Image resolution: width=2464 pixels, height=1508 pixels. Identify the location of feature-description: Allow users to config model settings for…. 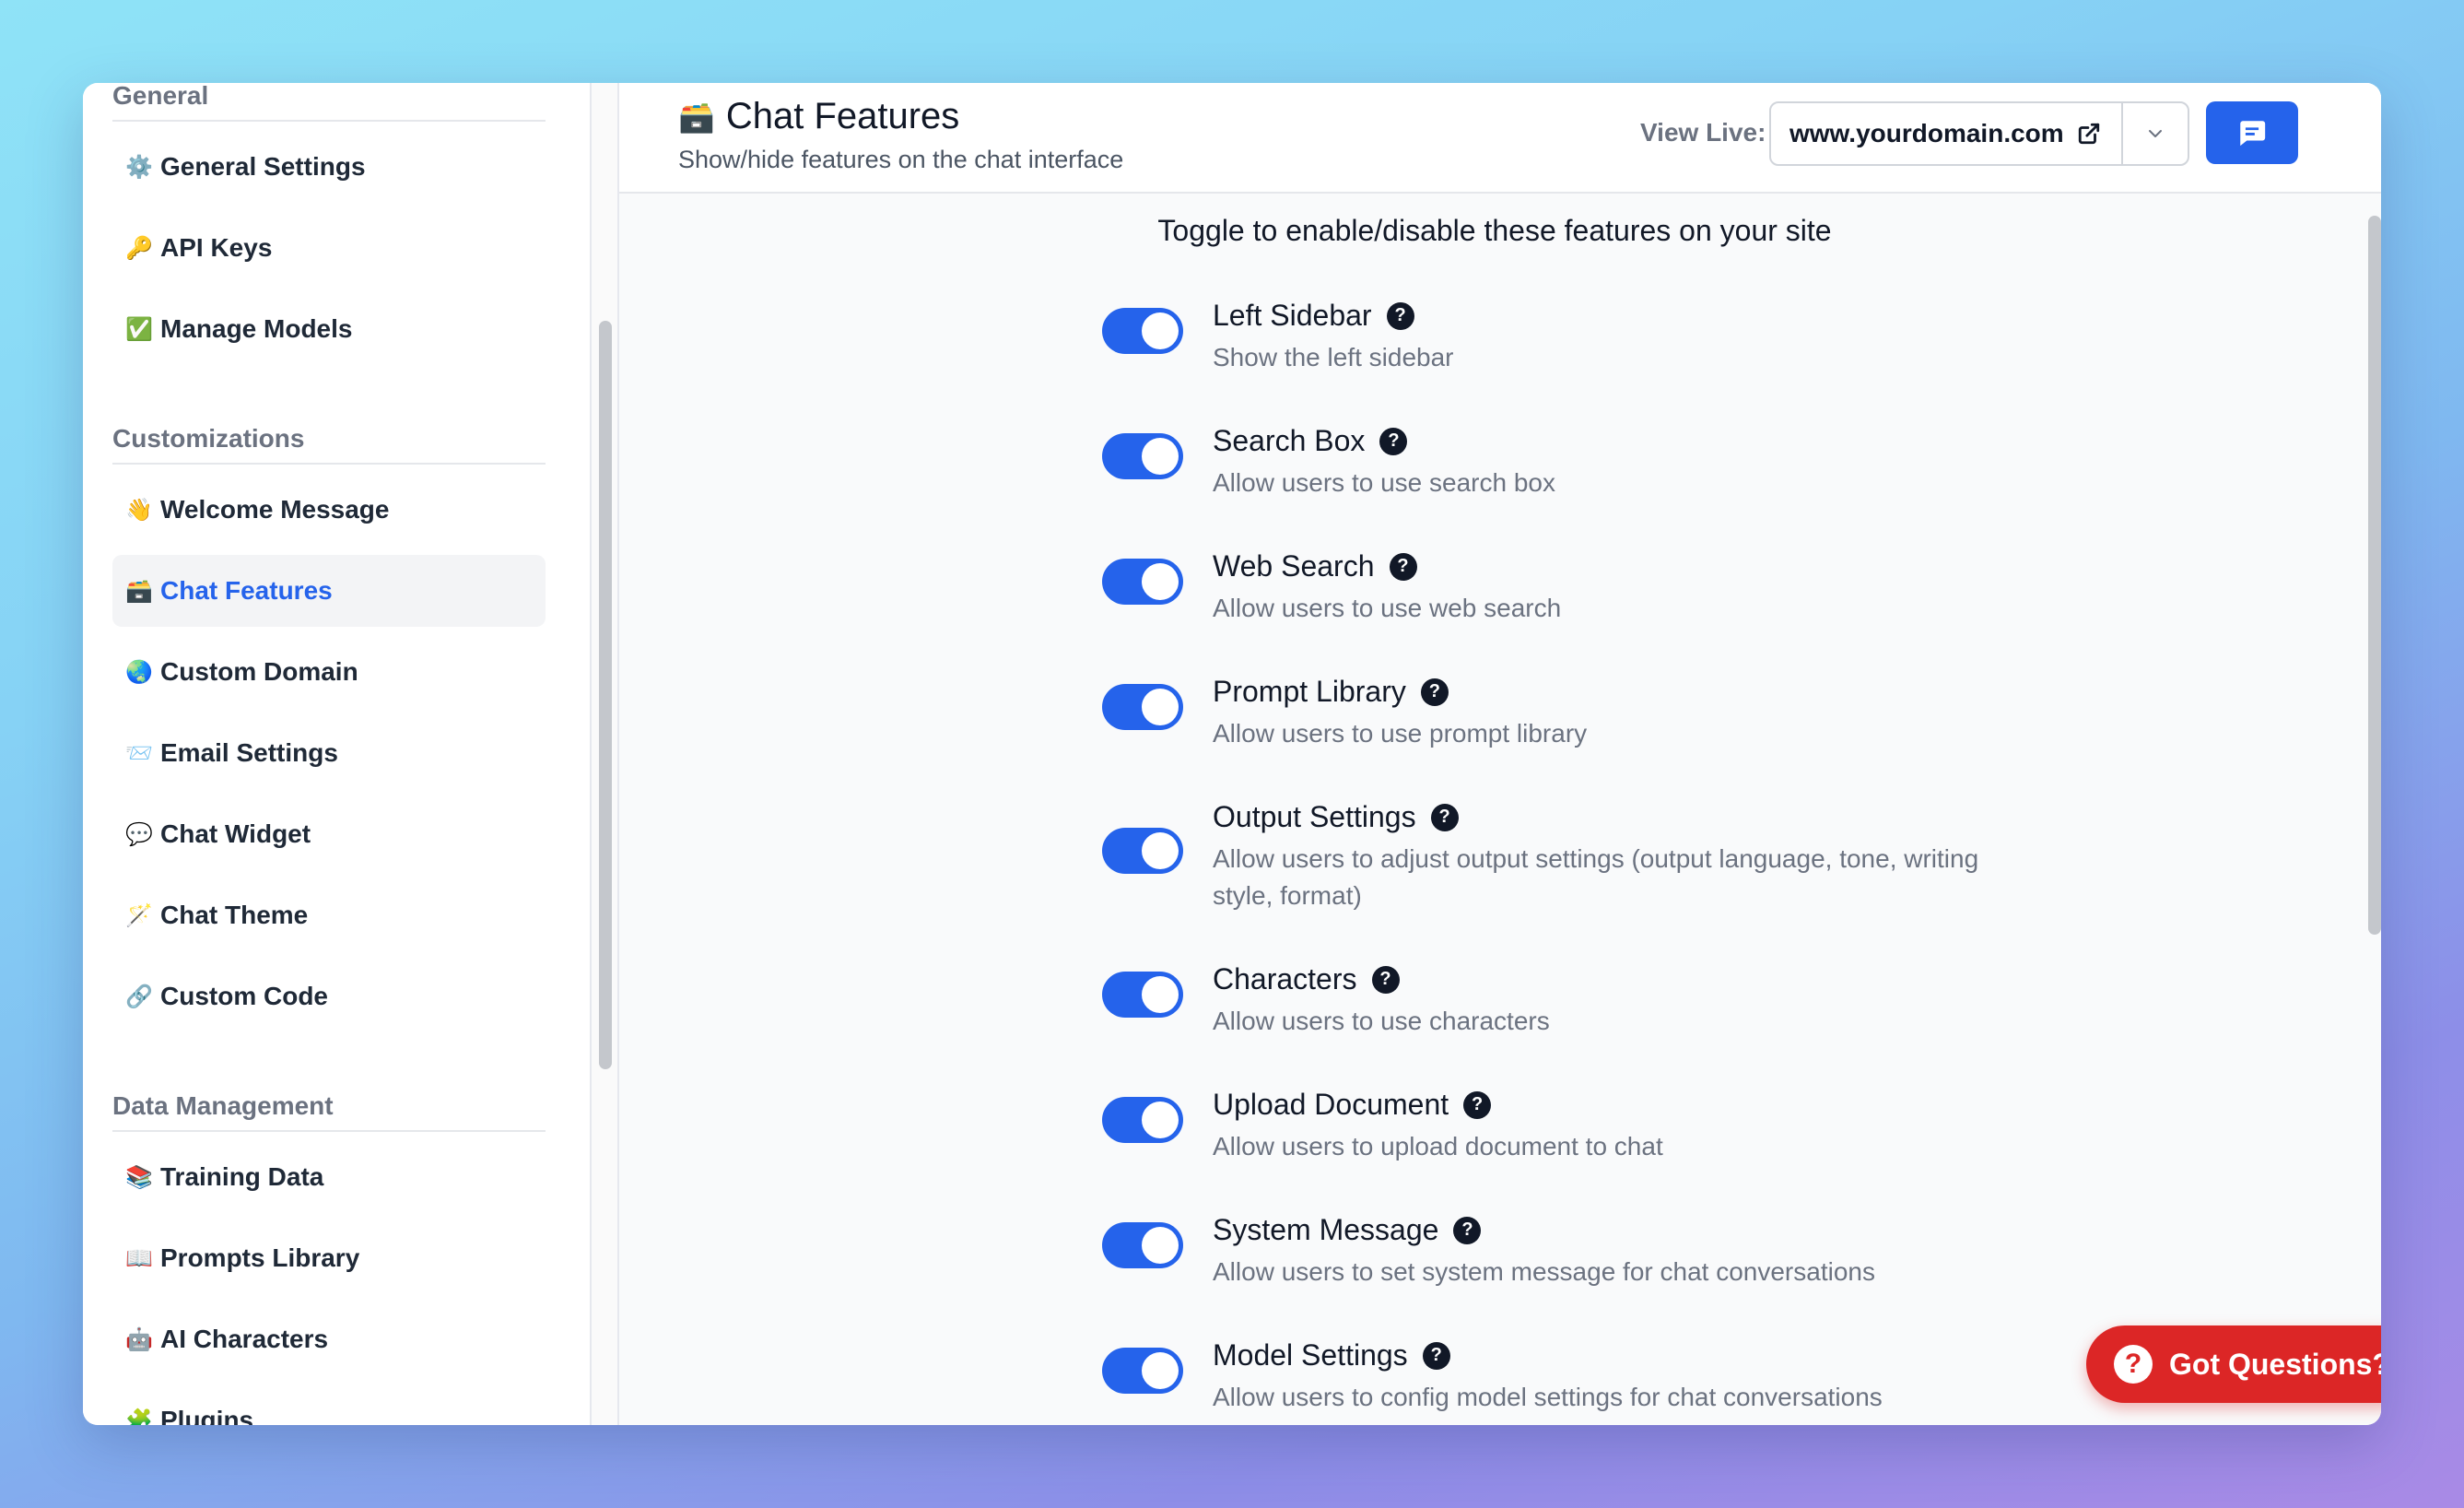
(1548, 1397).